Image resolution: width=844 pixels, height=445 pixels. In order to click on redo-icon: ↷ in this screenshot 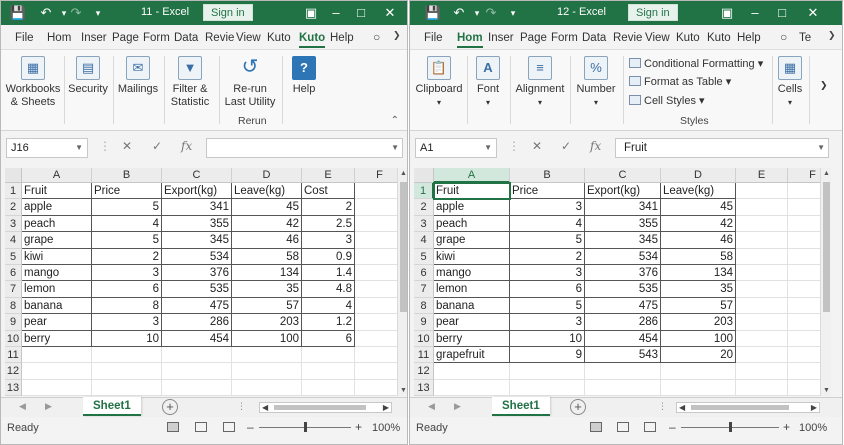, I will do `click(76, 13)`.